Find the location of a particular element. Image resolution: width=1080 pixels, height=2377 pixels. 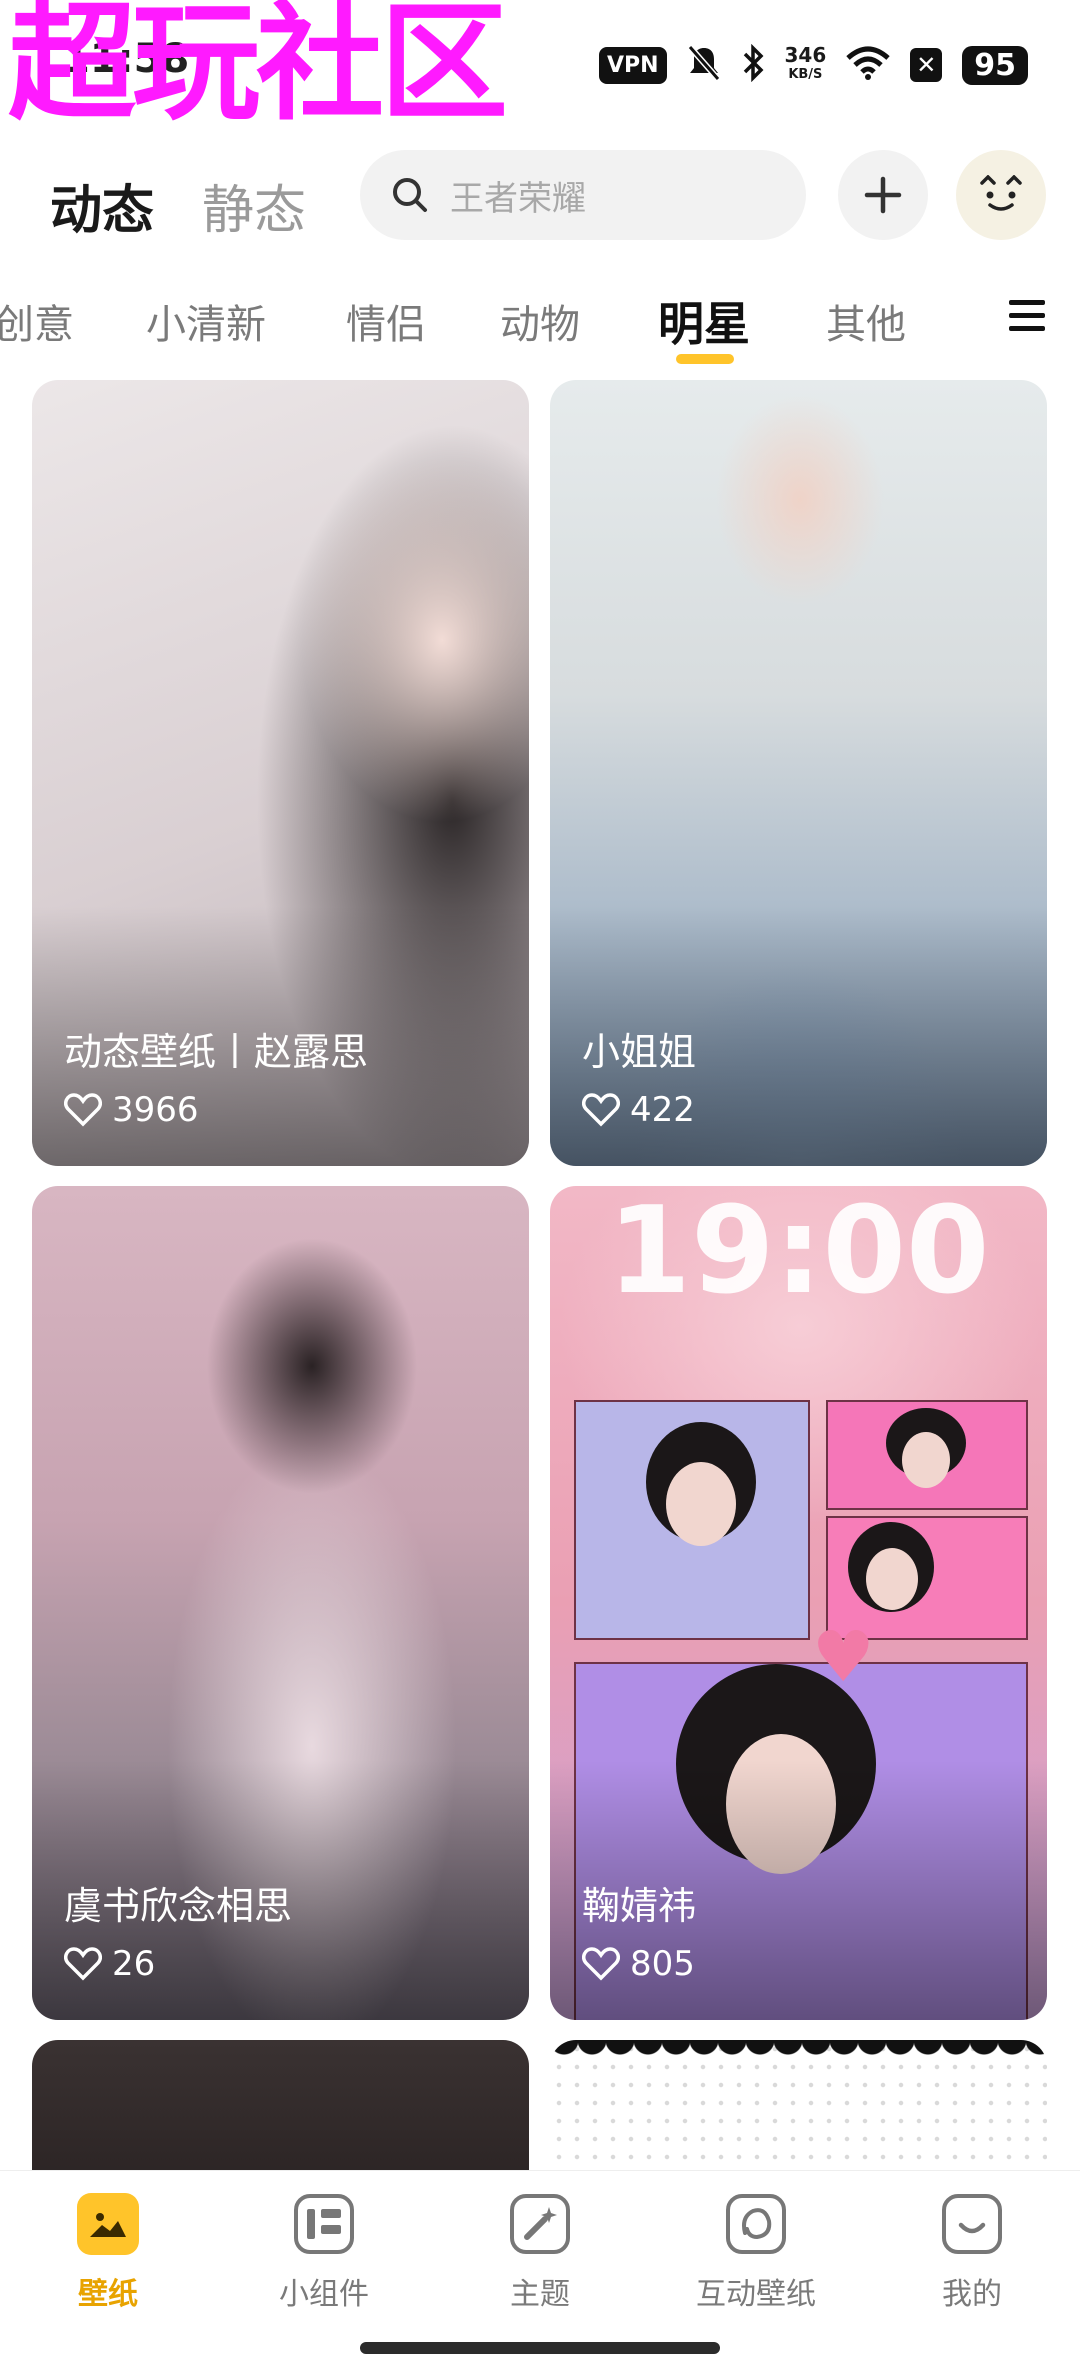

nav-interactive-wallpaper: 互动壁纸 is located at coordinates (756, 2253).